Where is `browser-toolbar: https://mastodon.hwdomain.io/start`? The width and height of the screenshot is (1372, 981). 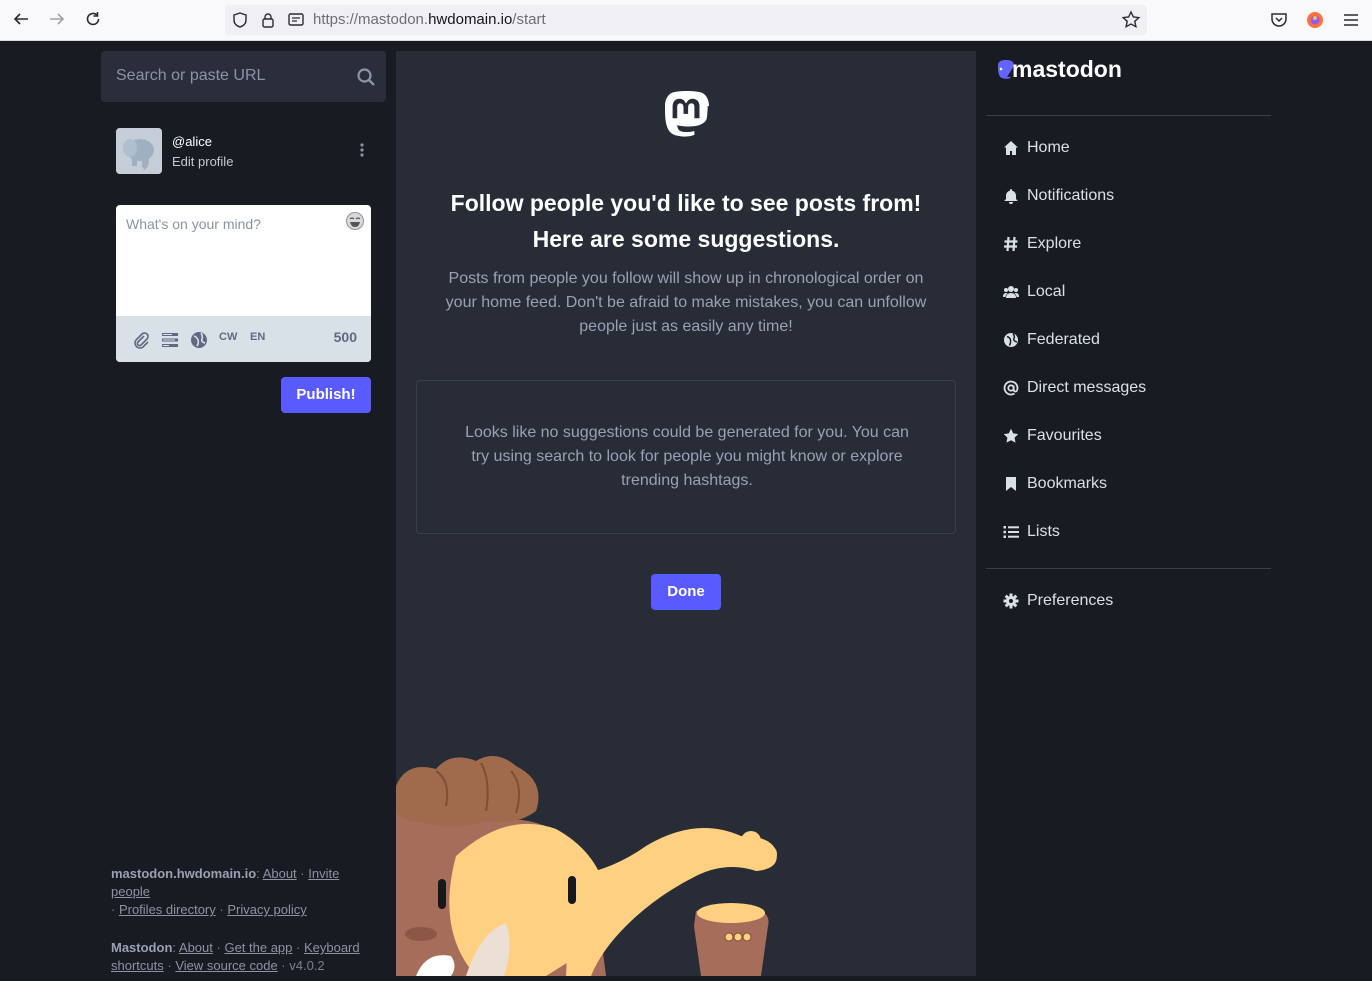 browser-toolbar: https://mastodon.hwdomain.io/start is located at coordinates (686, 20).